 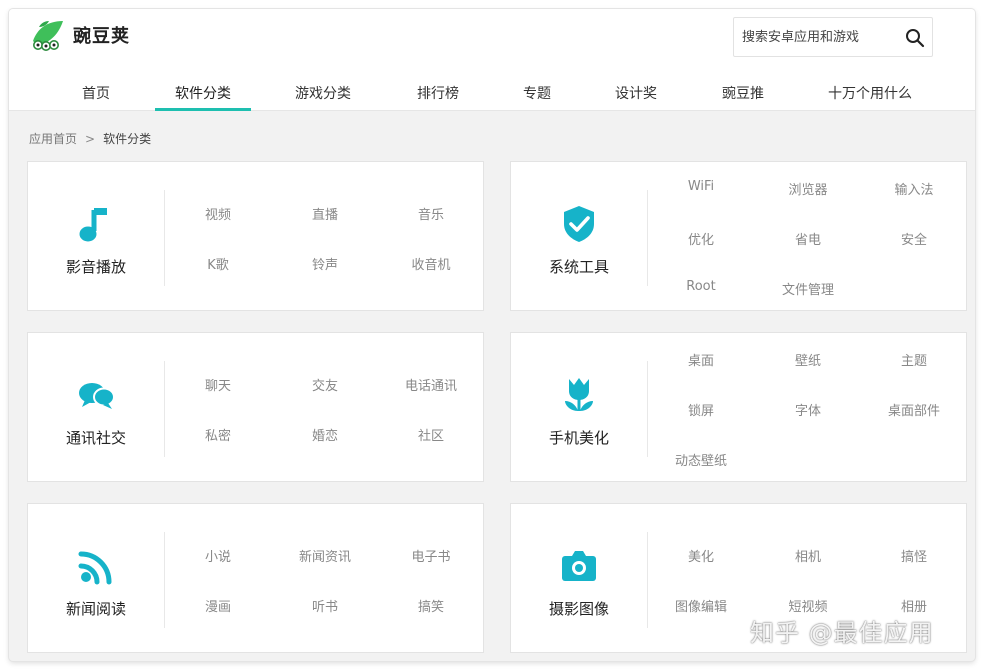 I want to click on subcategory-link: 直播, so click(x=325, y=213).